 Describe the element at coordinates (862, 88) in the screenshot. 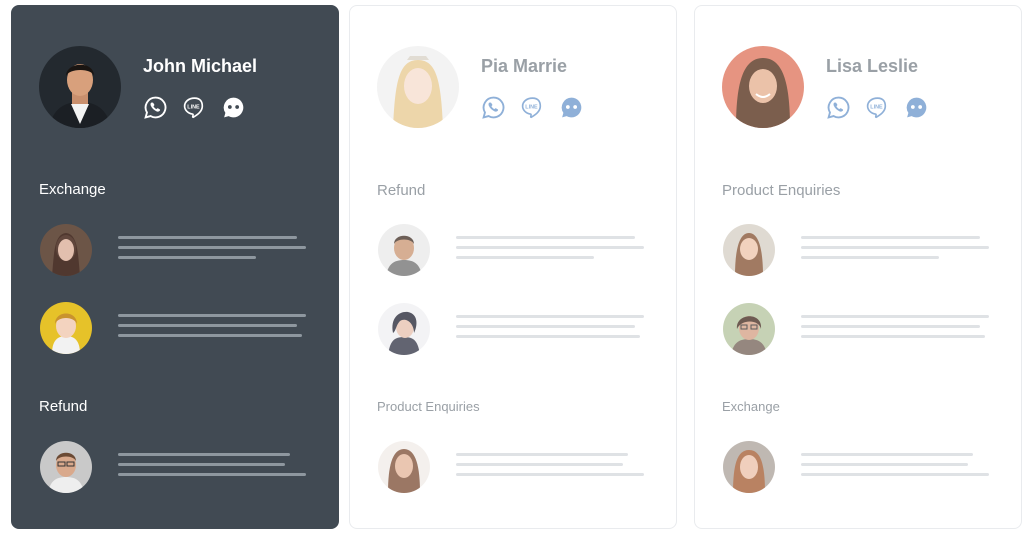

I see `agent-header: Lisa Leslie LINE` at that location.